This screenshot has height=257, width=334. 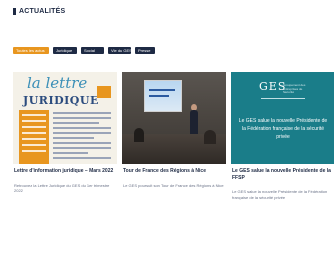 What do you see at coordinates (104, 92) in the screenshot?
I see `cover-badge` at bounding box center [104, 92].